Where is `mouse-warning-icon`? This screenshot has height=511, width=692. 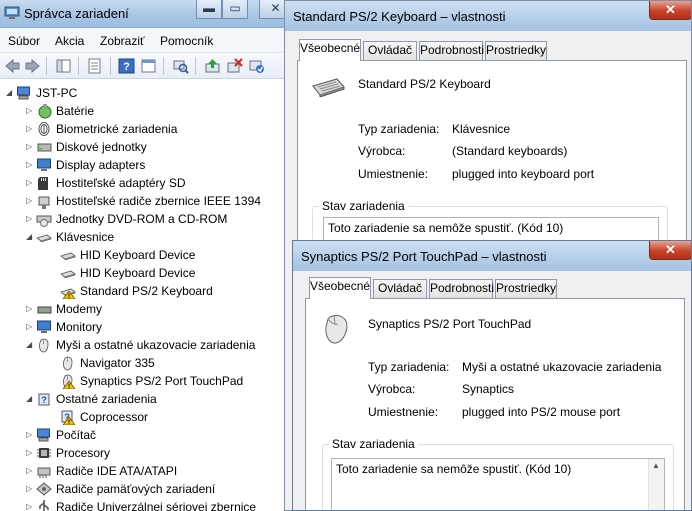
mouse-warning-icon is located at coordinates (69, 381).